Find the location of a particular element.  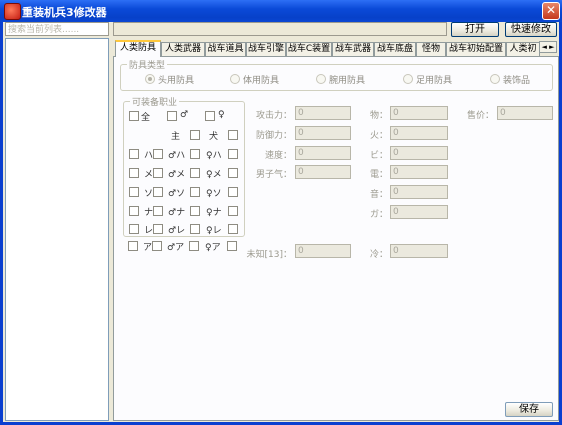

electric-label: 電： is located at coordinates (378, 175).